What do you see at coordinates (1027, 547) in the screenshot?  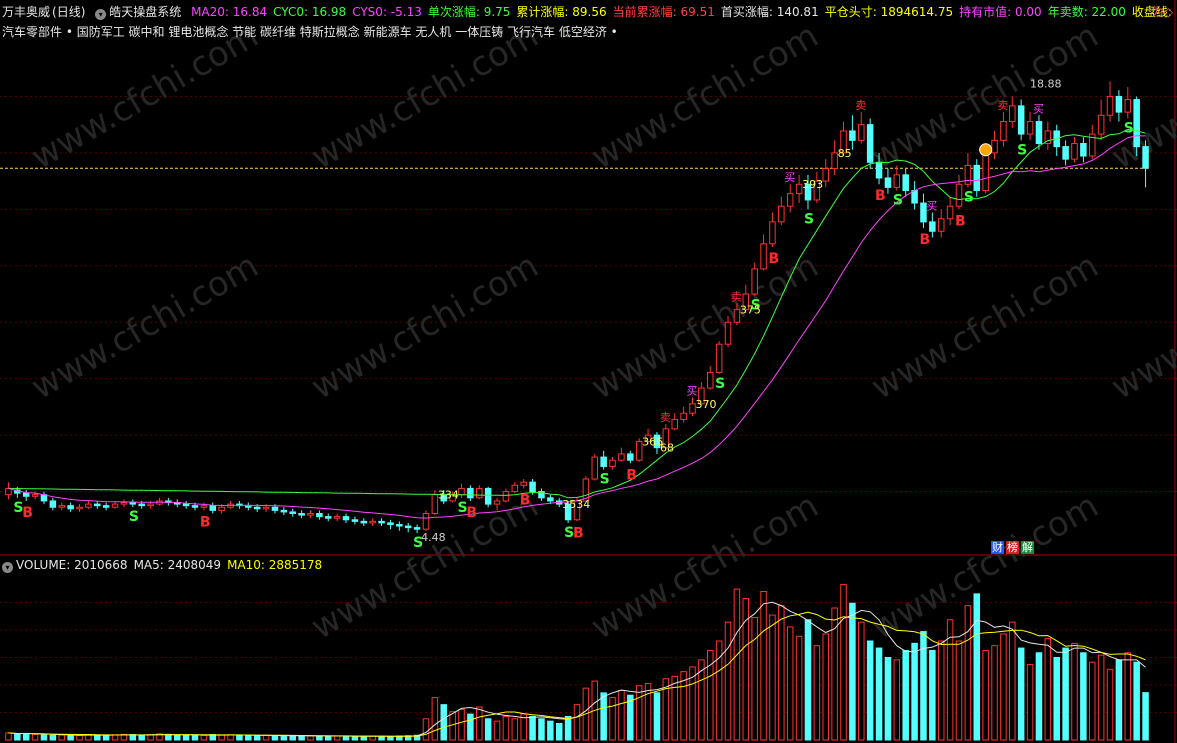 I see `badge-jie: 解` at bounding box center [1027, 547].